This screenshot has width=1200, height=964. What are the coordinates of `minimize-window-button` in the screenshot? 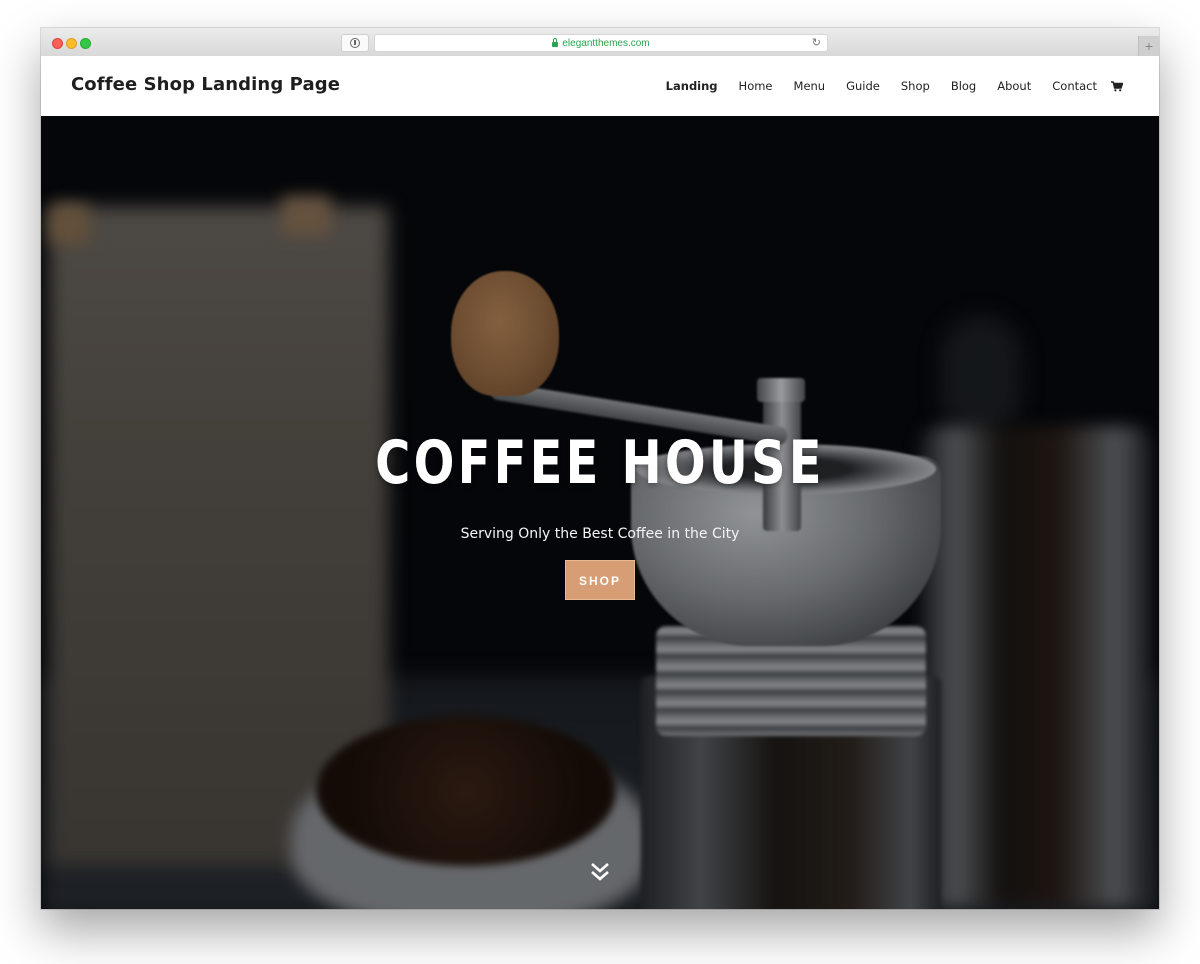 It's located at (71, 43).